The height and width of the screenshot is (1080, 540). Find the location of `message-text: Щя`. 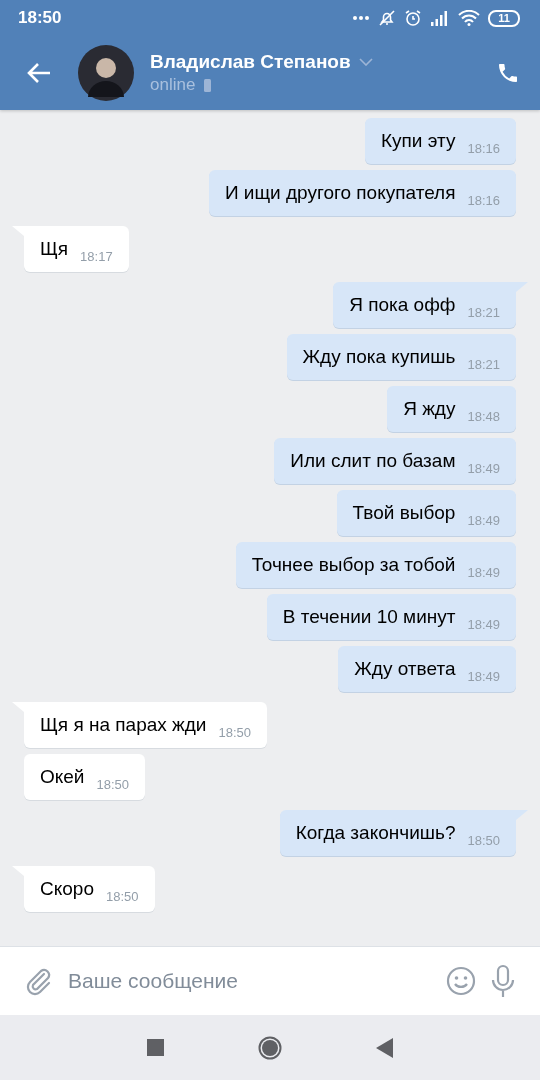

message-text: Щя is located at coordinates (54, 249).